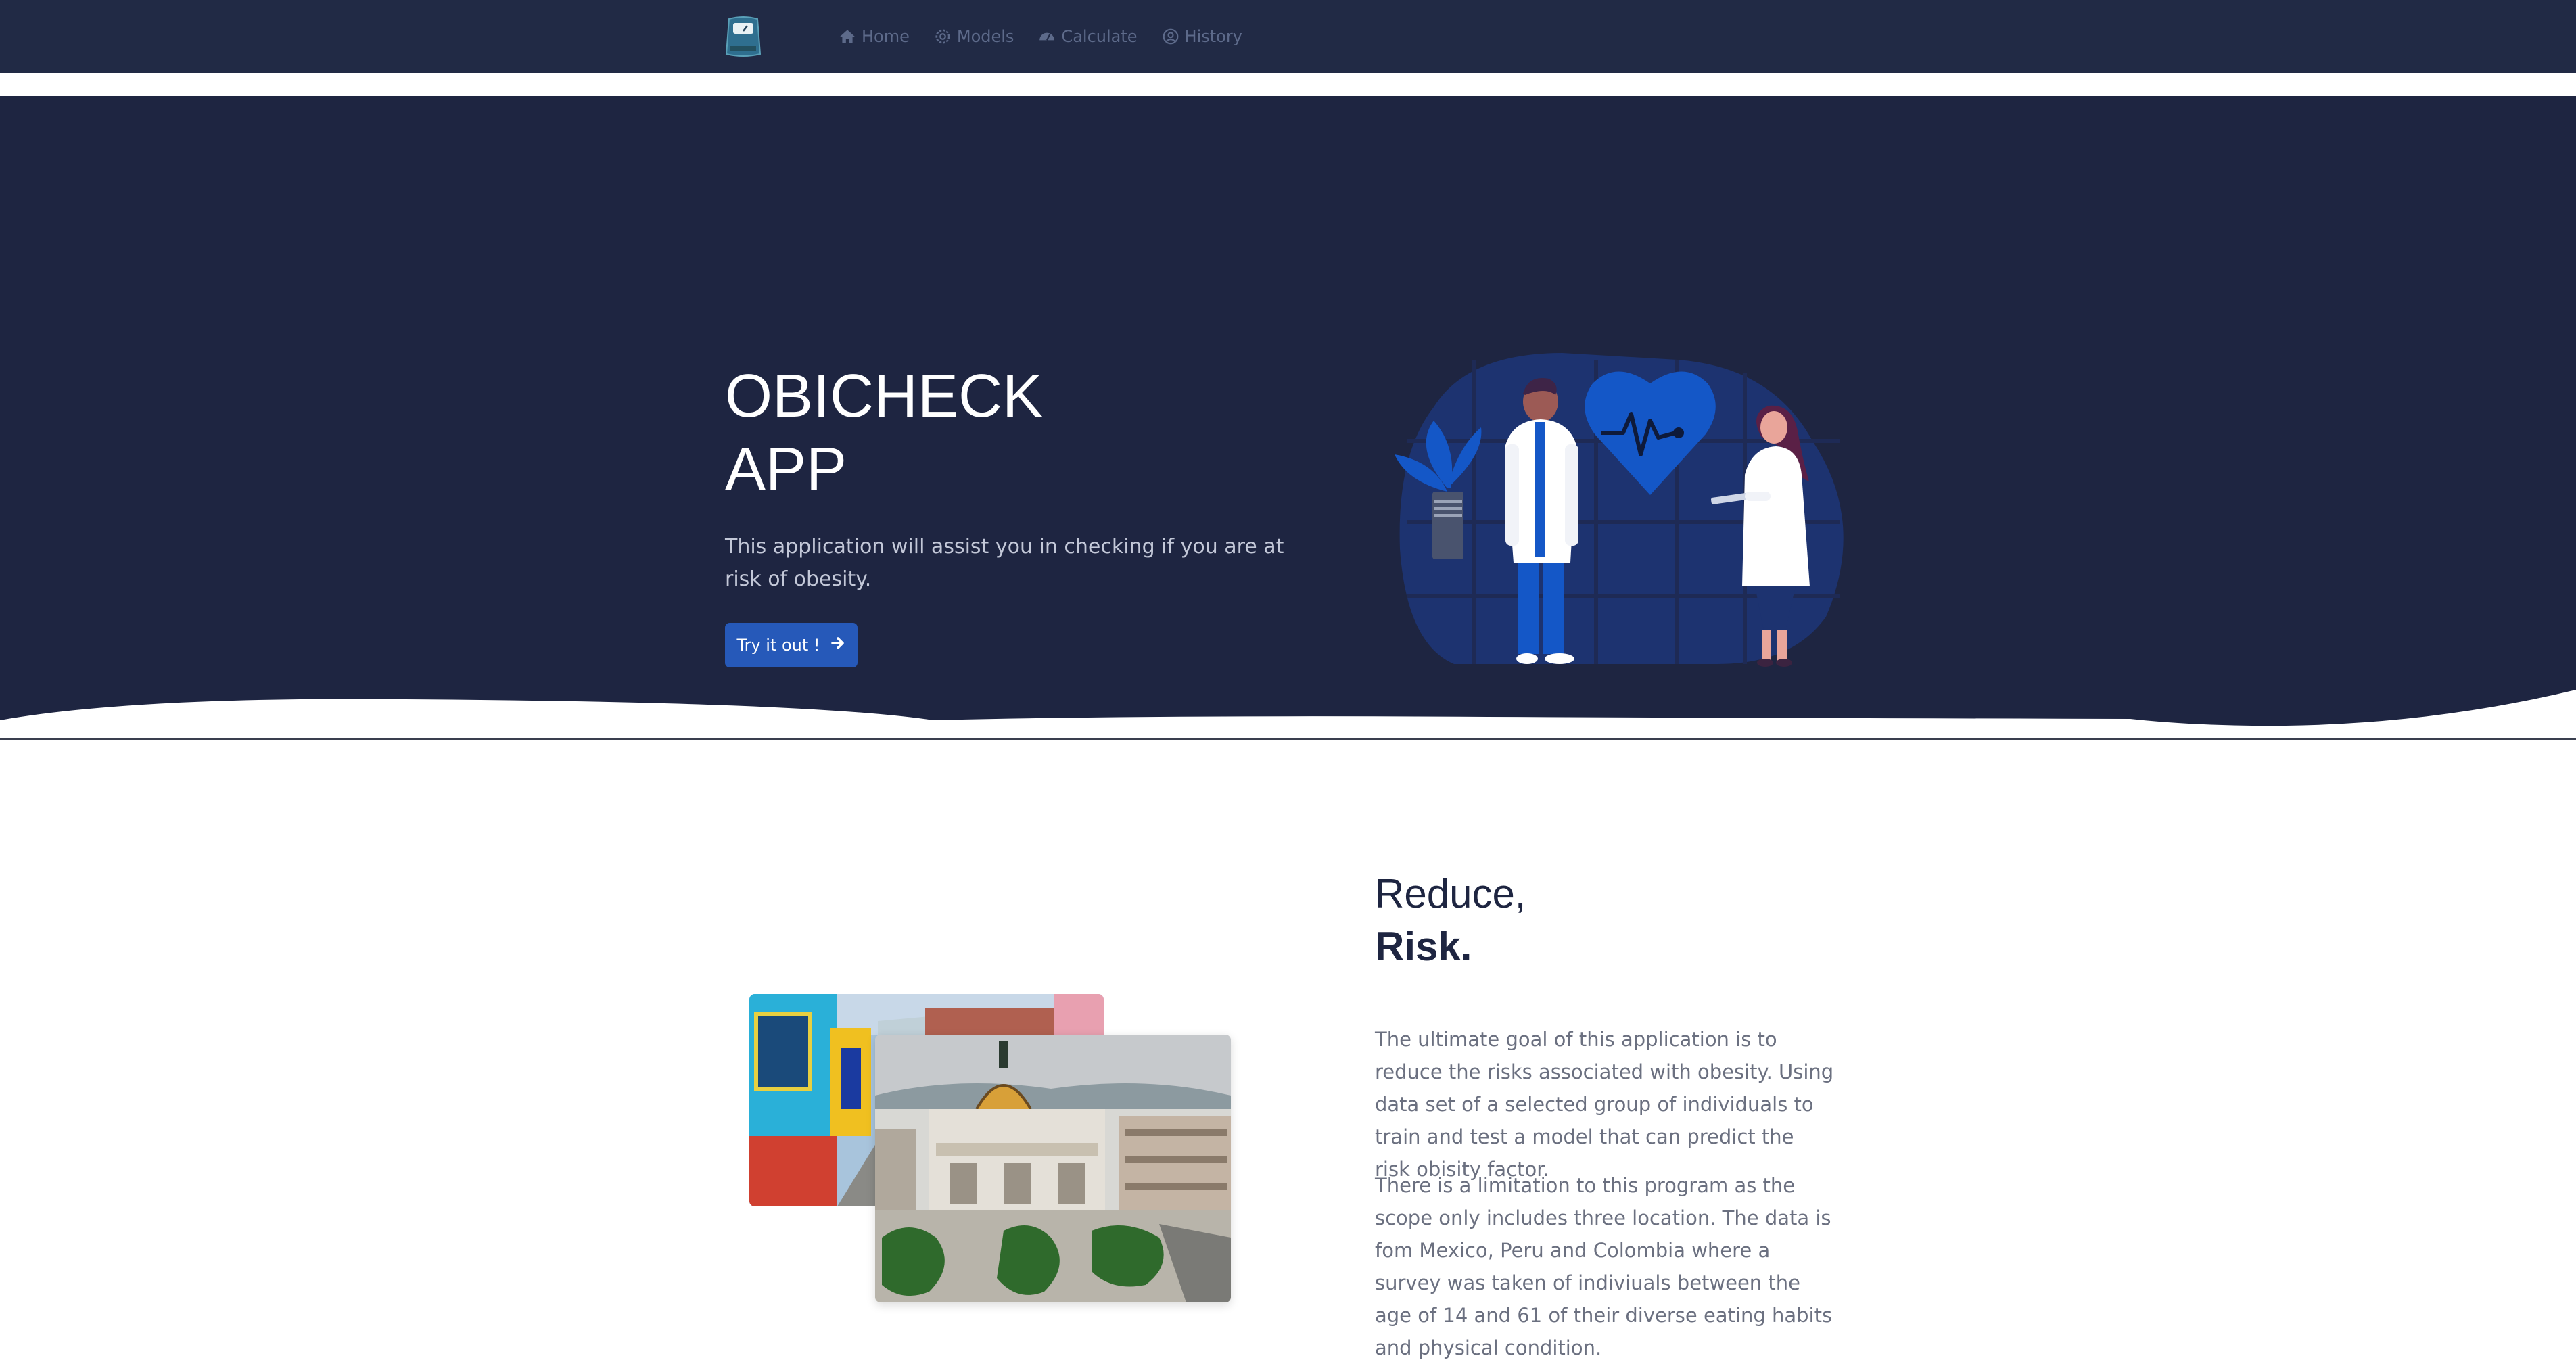 The image size is (2576, 1364). What do you see at coordinates (1170, 36) in the screenshot?
I see `user-circle-icon` at bounding box center [1170, 36].